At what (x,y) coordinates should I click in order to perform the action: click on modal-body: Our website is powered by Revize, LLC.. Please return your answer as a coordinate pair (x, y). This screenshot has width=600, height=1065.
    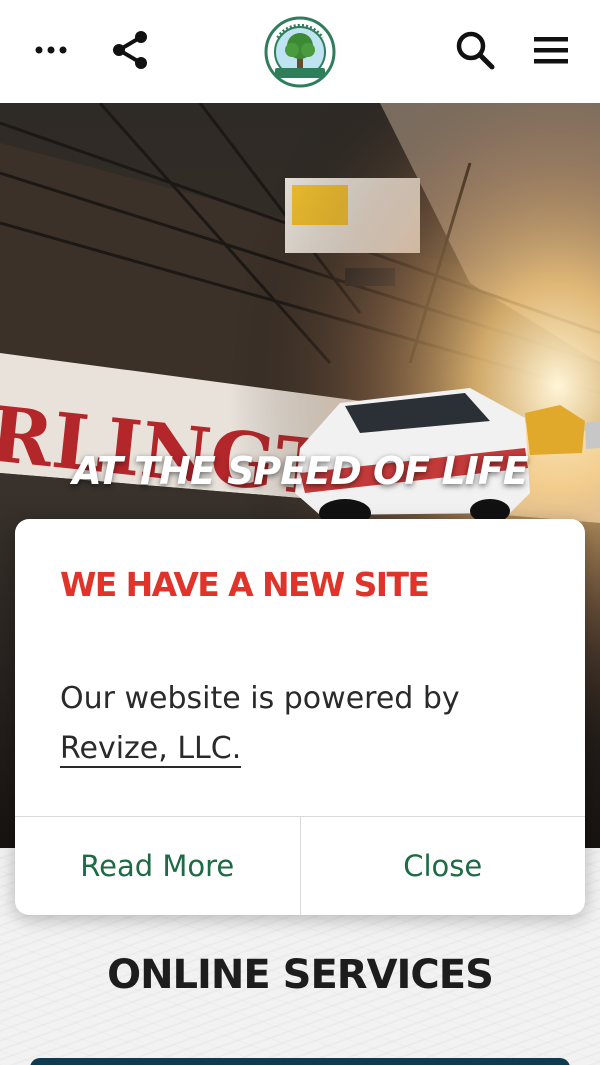
    Looking at the image, I should click on (305, 724).